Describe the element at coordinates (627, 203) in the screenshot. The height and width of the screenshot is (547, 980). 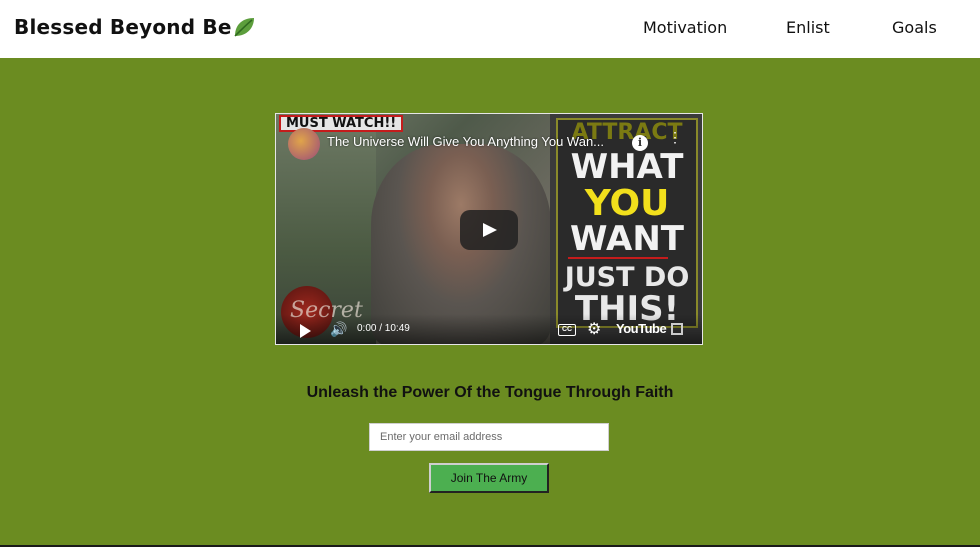
I see `thumbnail-line-3: YOU` at that location.